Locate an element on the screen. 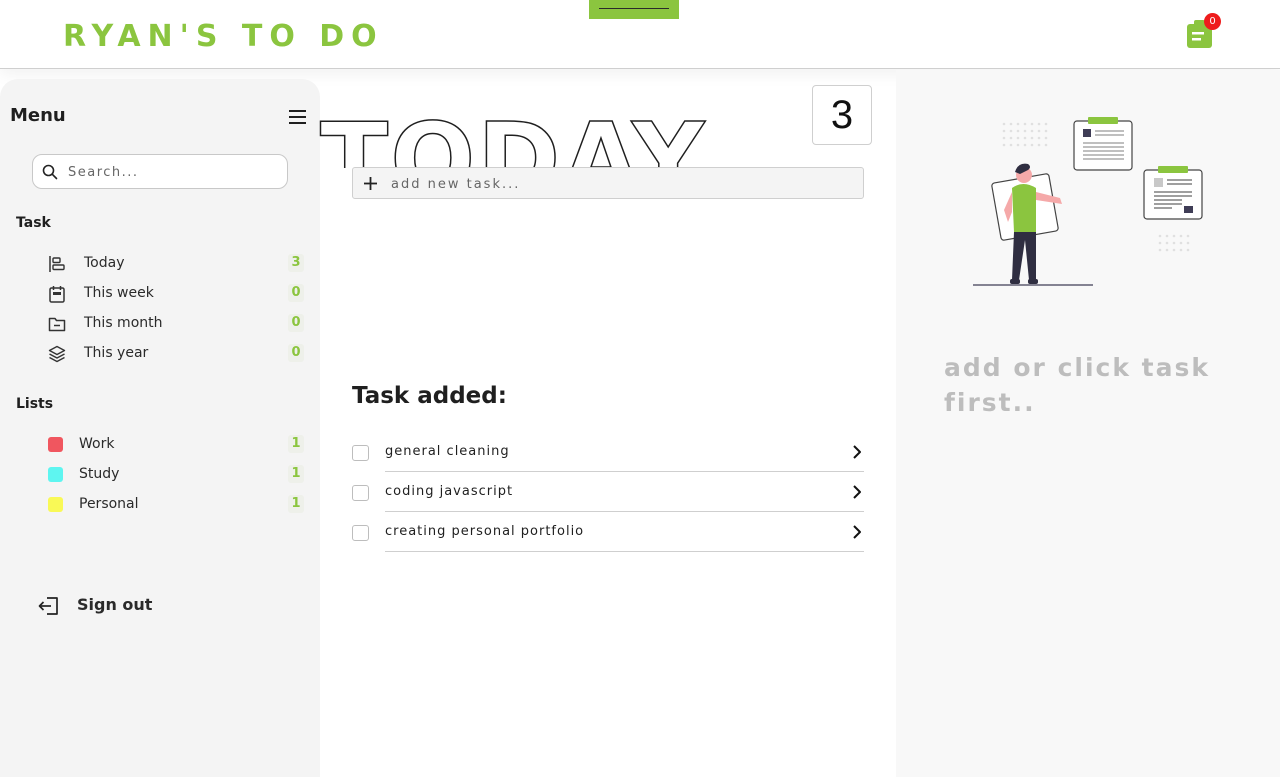 This screenshot has height=777, width=1280. search-icon is located at coordinates (50, 172).